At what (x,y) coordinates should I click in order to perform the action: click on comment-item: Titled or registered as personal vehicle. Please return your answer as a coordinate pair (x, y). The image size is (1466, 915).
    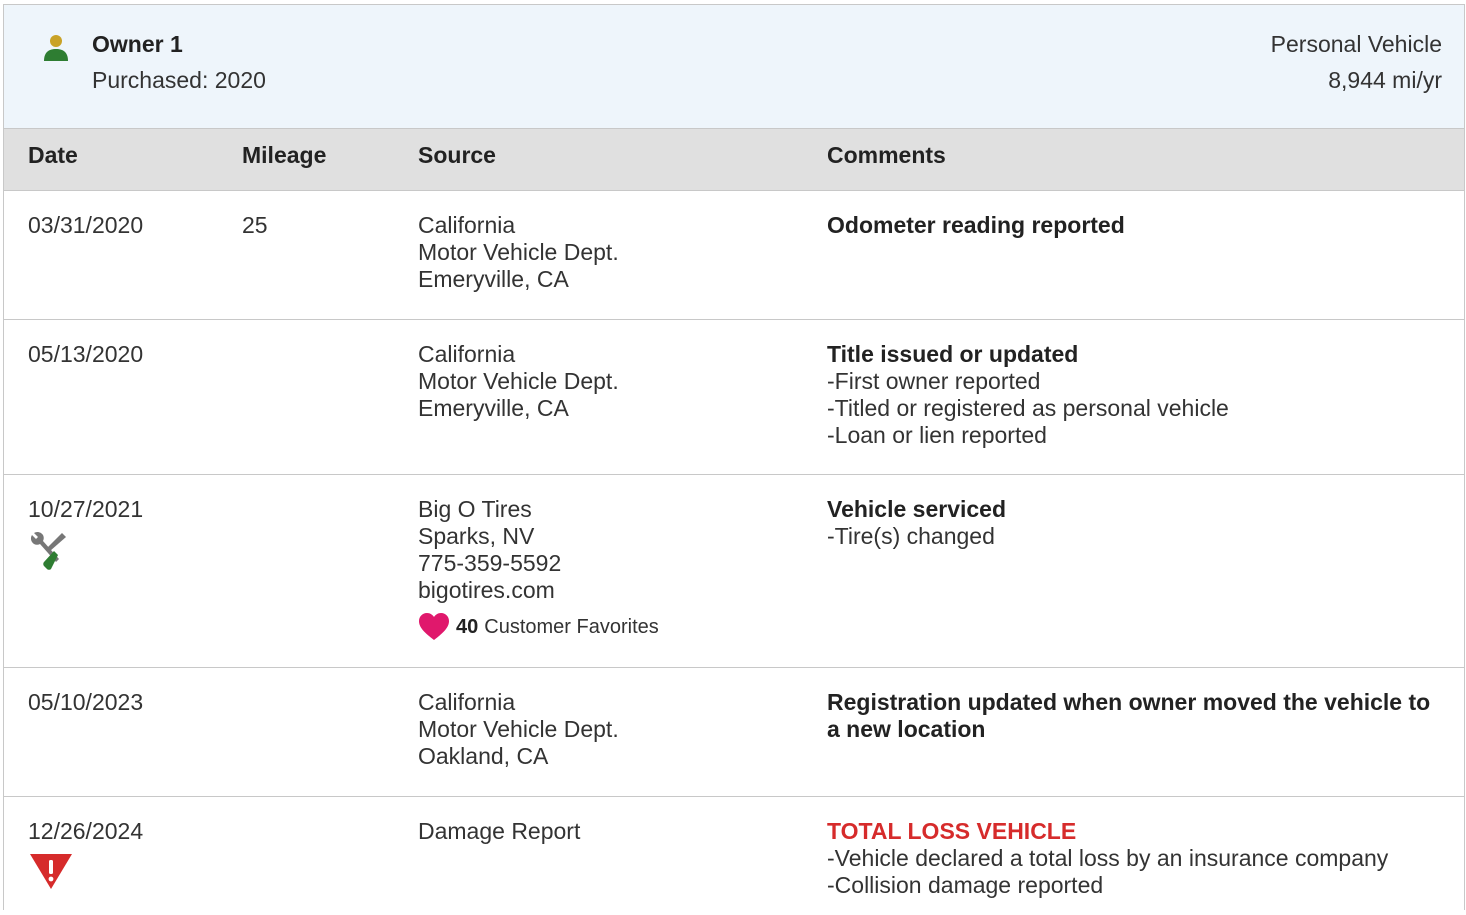
    Looking at the image, I should click on (1132, 408).